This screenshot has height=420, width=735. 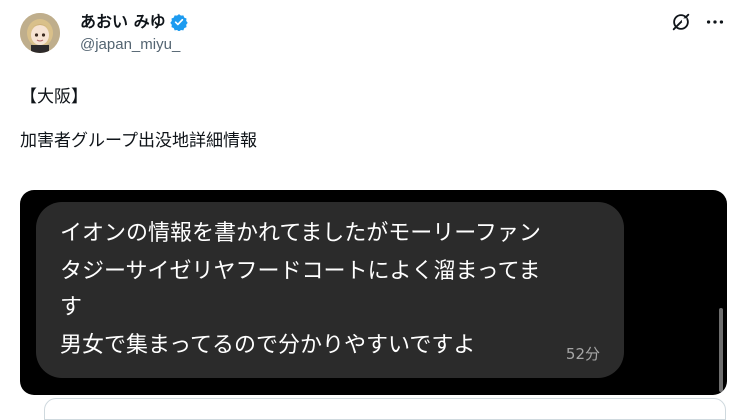 What do you see at coordinates (721, 350) in the screenshot?
I see `scrollbar` at bounding box center [721, 350].